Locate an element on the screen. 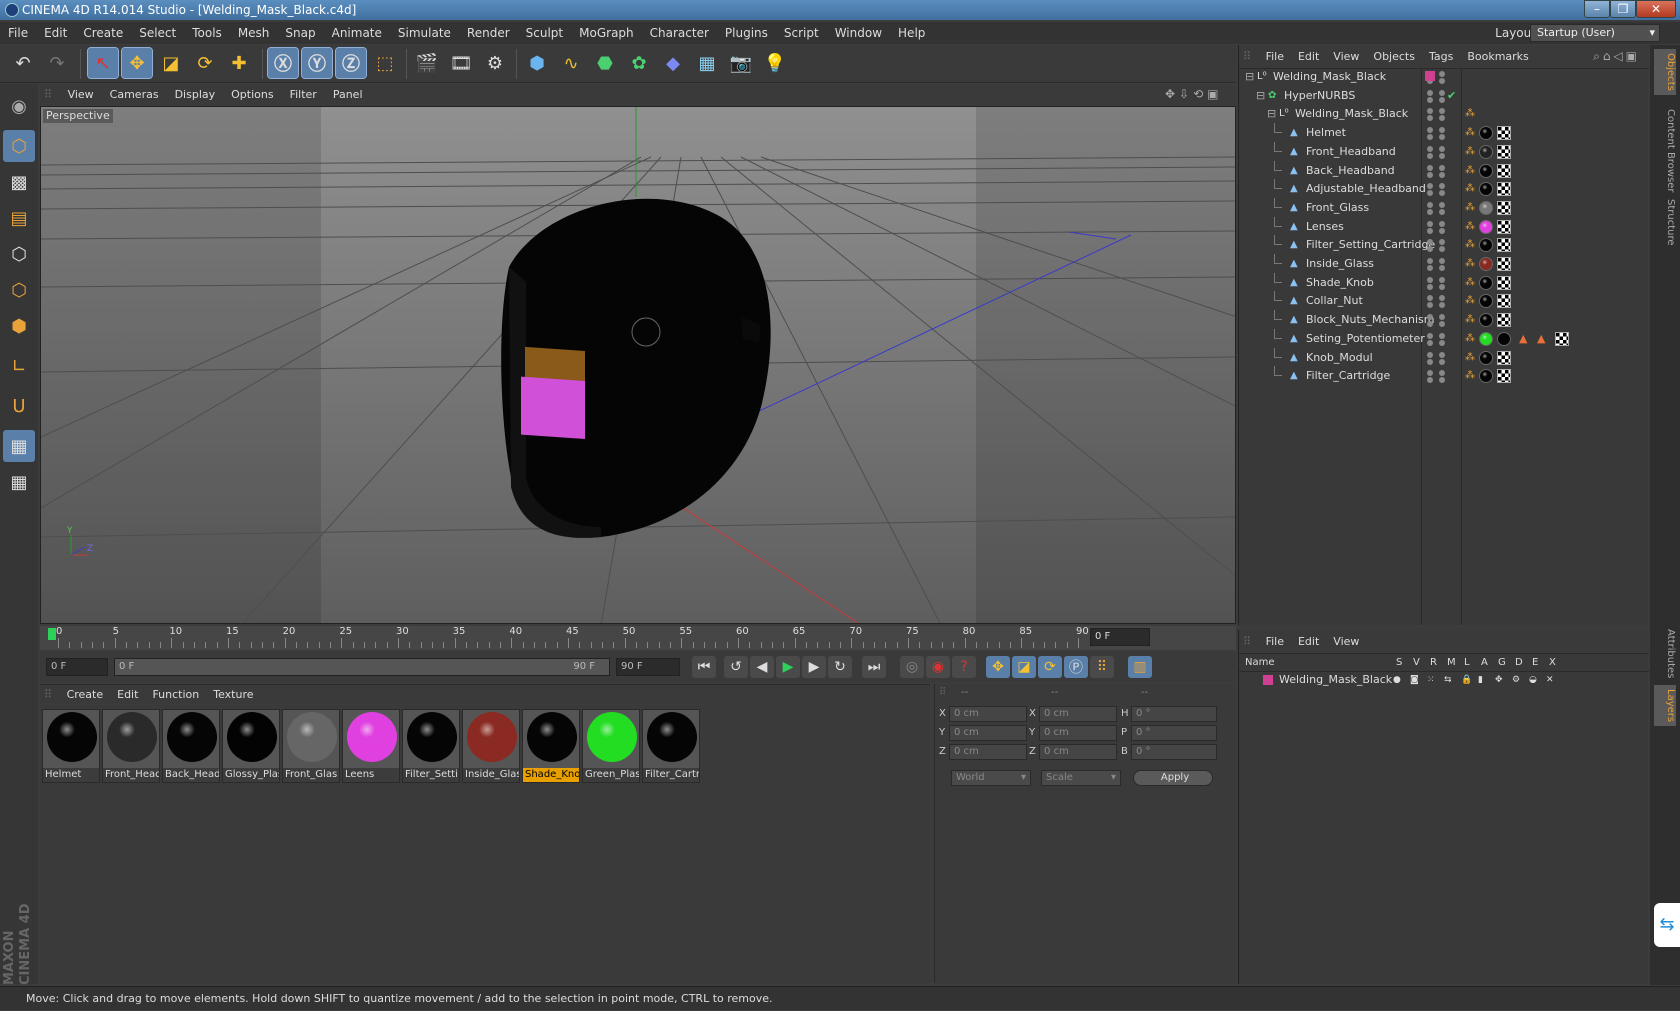 The image size is (1680, 1011). snap-magnet-icon: U is located at coordinates (19, 406).